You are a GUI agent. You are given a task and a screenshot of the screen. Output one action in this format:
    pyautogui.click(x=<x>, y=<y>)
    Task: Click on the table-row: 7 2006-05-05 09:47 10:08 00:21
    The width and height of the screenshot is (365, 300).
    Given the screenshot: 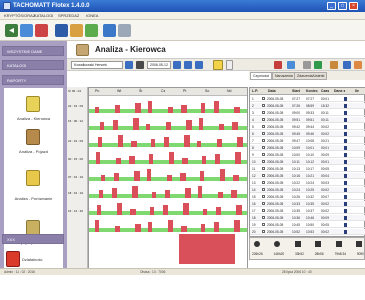 What is the action you would take?
    pyautogui.click(x=307, y=141)
    